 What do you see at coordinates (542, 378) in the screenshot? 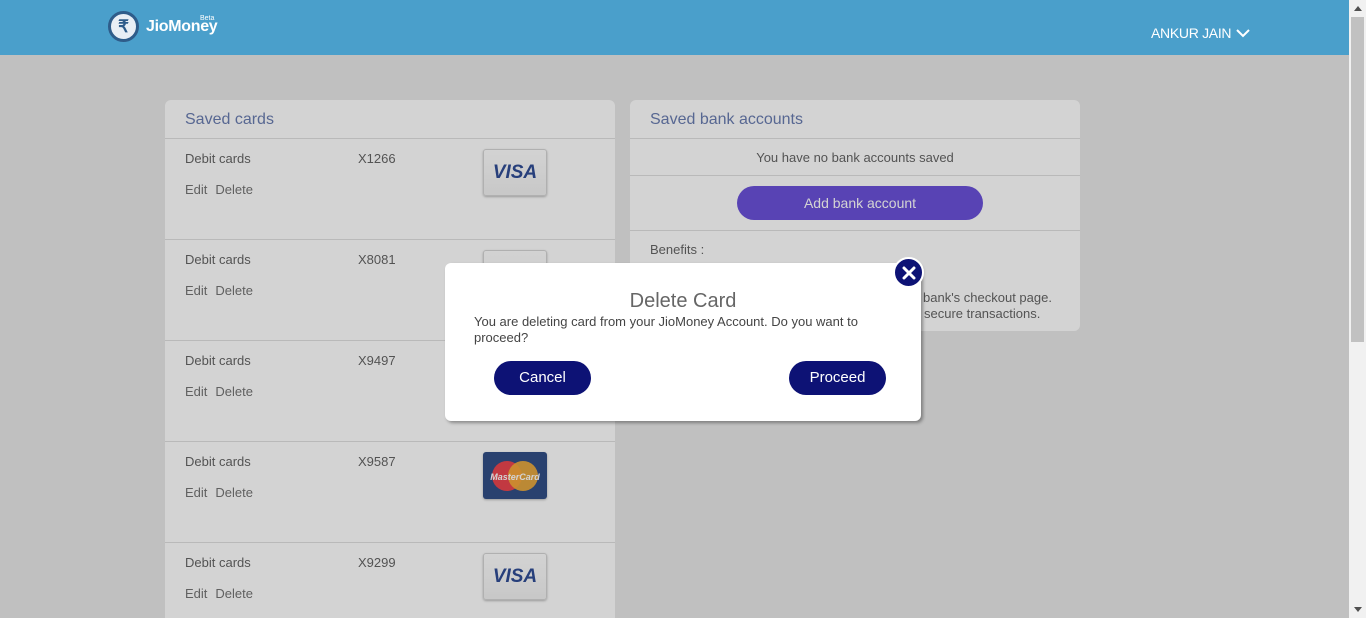
I see `cancel-button: Cancel` at bounding box center [542, 378].